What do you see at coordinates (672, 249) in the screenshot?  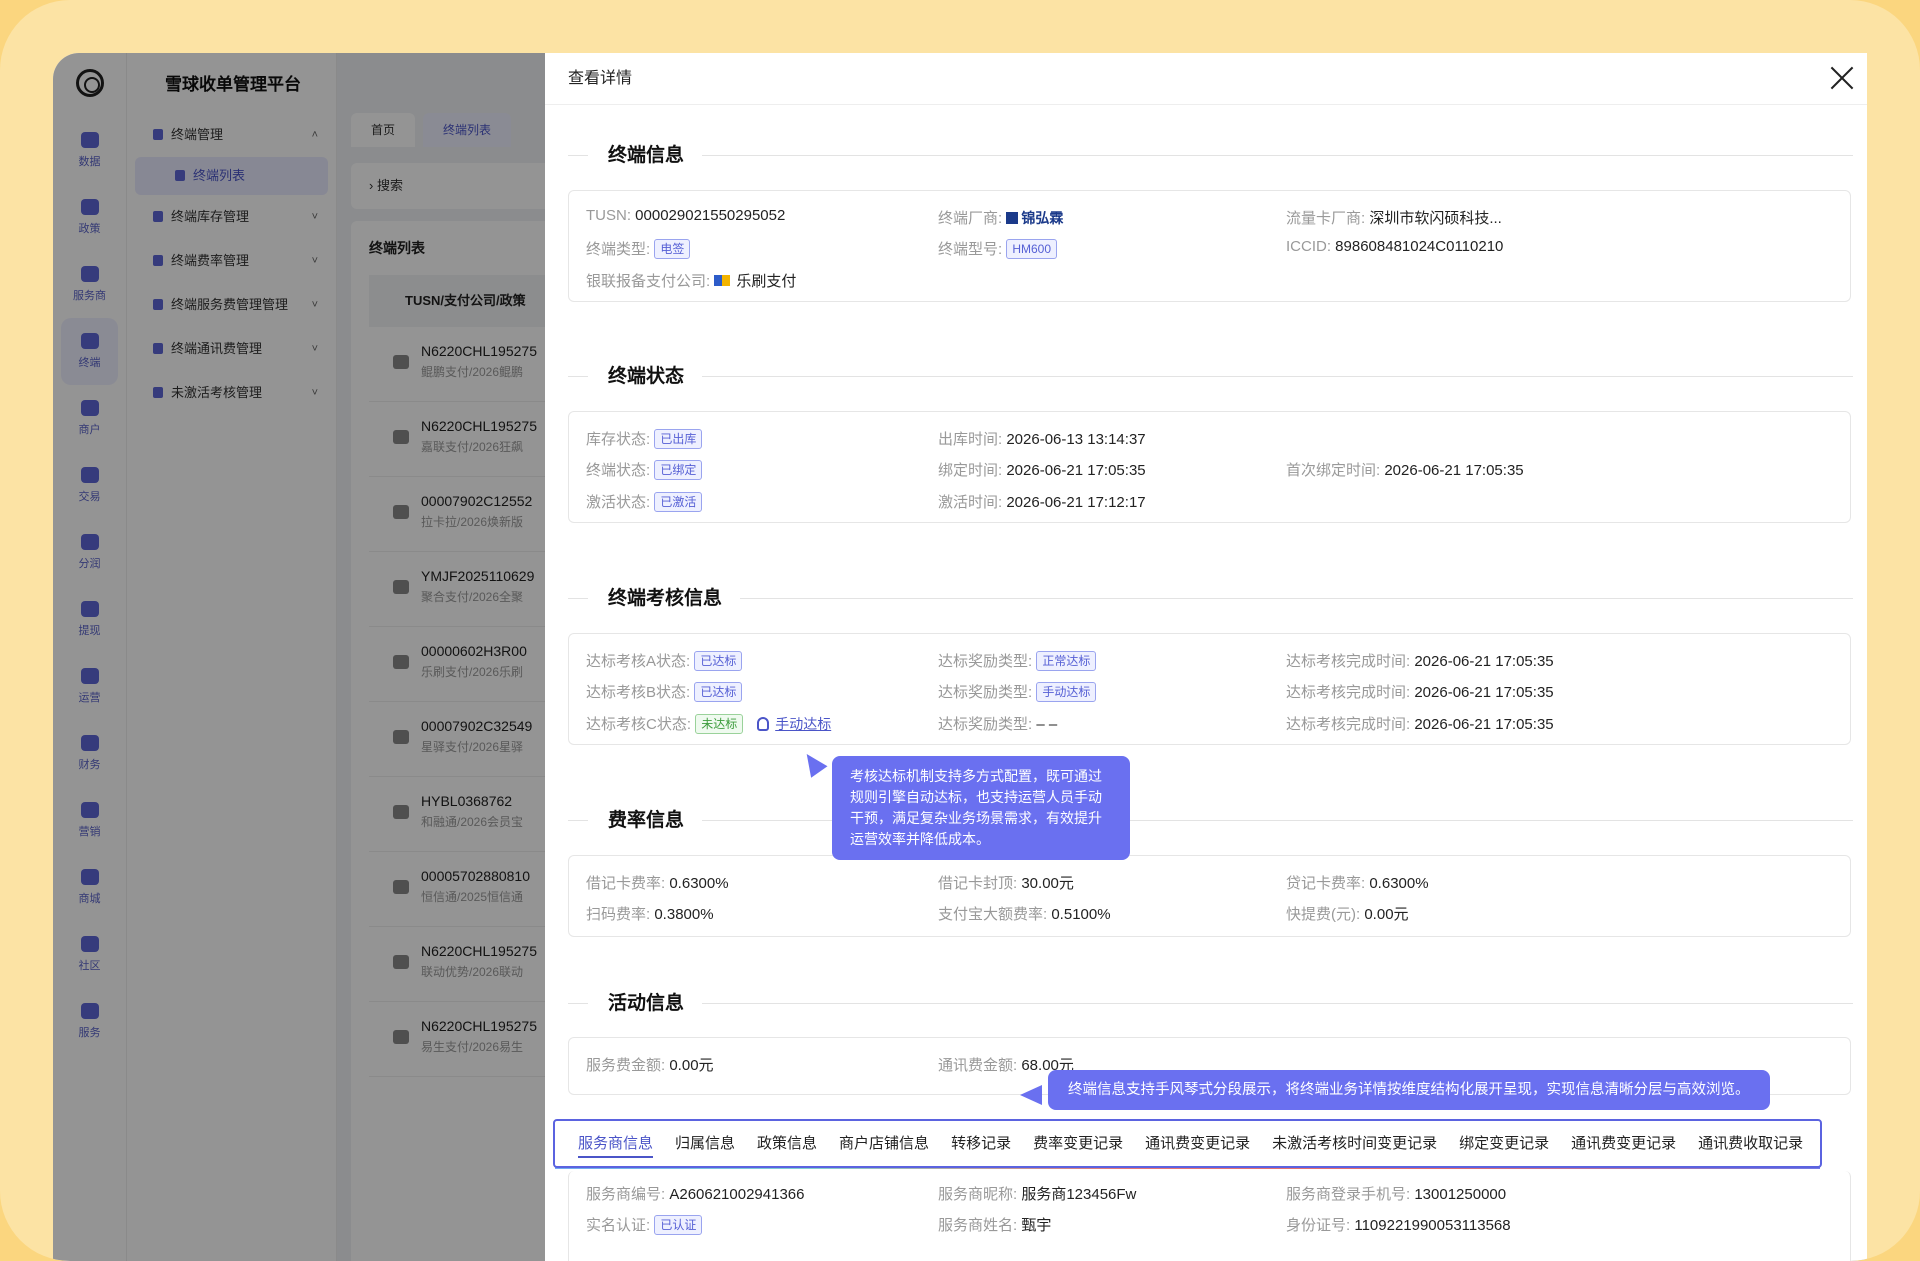 I see `type-tag: 电签` at bounding box center [672, 249].